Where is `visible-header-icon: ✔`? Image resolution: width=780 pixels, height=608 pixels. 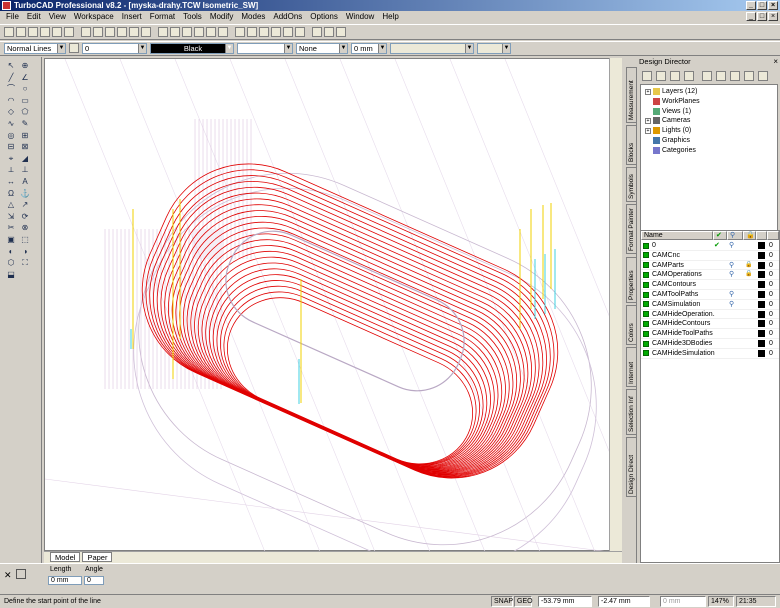
visible-header-icon: ✔ is located at coordinates (720, 235).